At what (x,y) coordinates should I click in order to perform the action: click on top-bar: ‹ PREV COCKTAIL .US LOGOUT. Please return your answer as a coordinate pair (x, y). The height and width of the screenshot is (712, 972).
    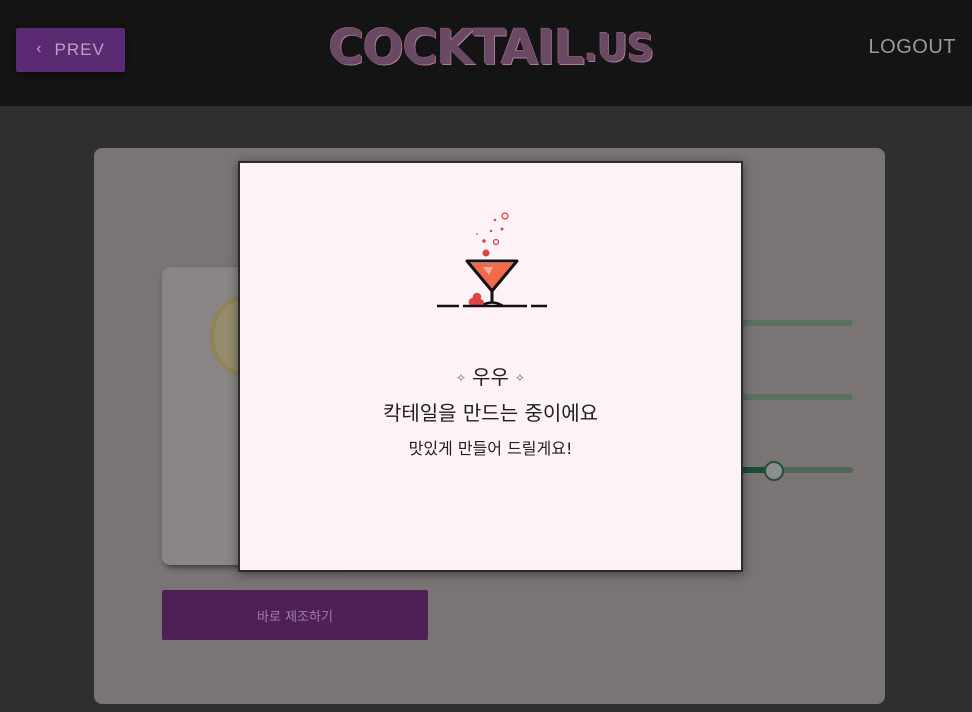
    Looking at the image, I should click on (486, 53).